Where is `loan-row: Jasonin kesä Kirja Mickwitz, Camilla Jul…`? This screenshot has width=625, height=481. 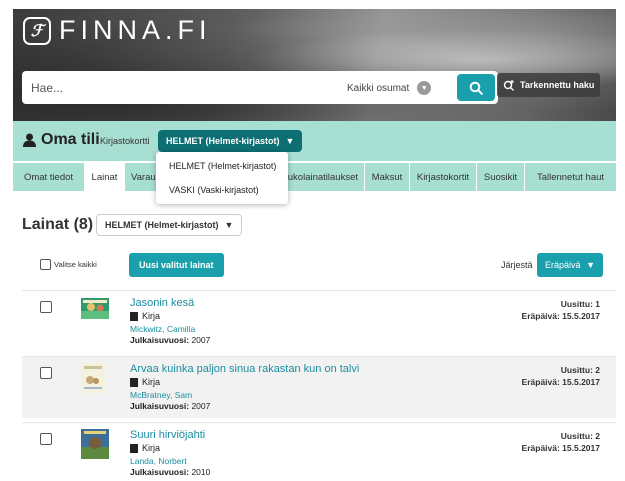 loan-row: Jasonin kesä Kirja Mickwitz, Camilla Jul… is located at coordinates (319, 321).